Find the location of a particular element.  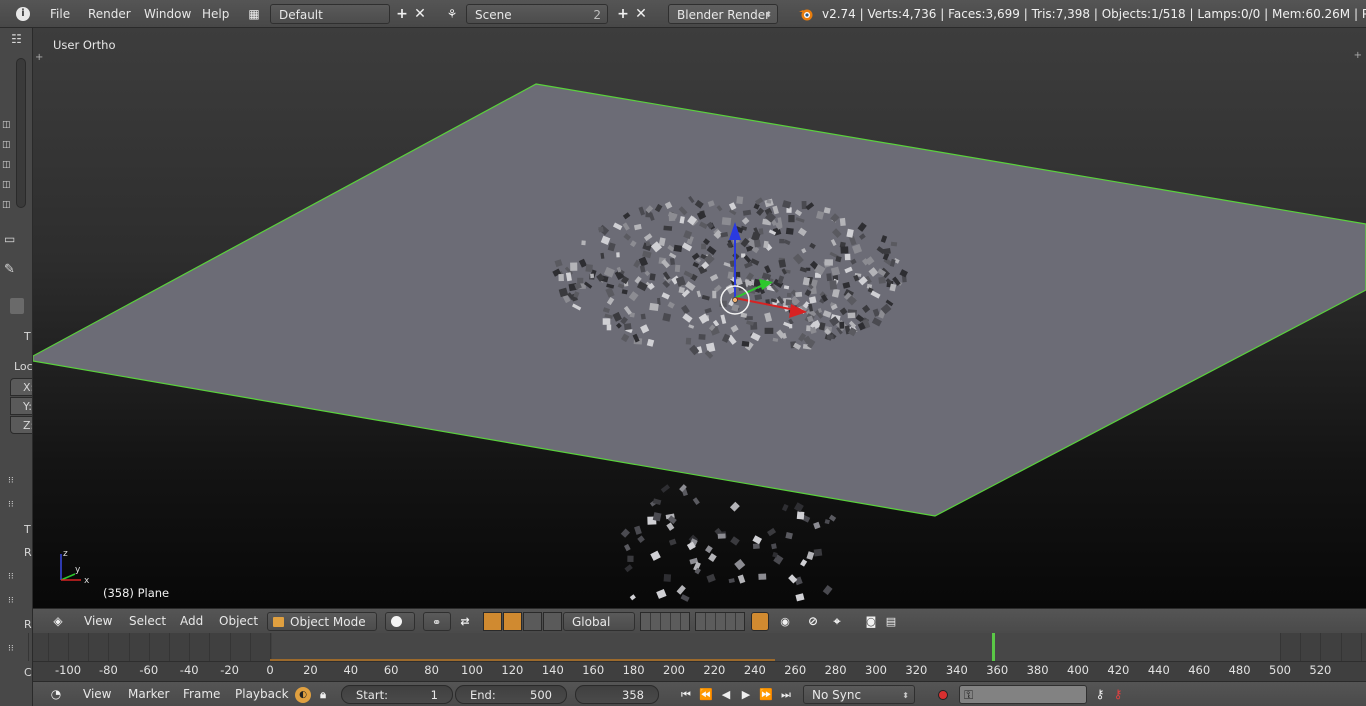

menu-window: Window is located at coordinates (167, 14).